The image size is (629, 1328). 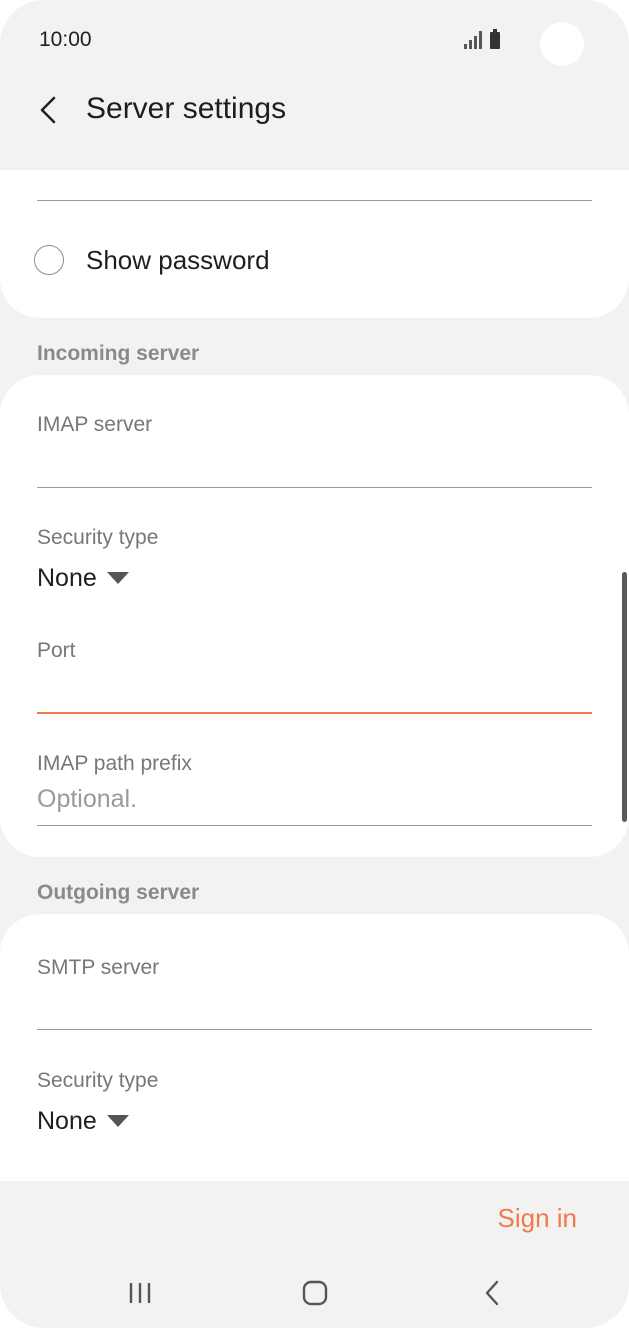 What do you see at coordinates (114, 763) in the screenshot?
I see `imap-path-prefix-label: IMAP path prefix` at bounding box center [114, 763].